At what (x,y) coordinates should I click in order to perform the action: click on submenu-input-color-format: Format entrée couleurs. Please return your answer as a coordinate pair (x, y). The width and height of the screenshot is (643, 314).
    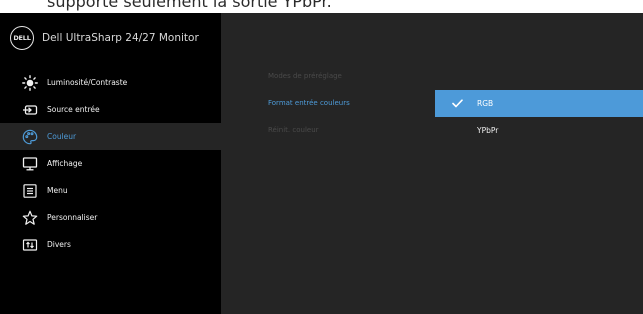
    Looking at the image, I should click on (309, 103).